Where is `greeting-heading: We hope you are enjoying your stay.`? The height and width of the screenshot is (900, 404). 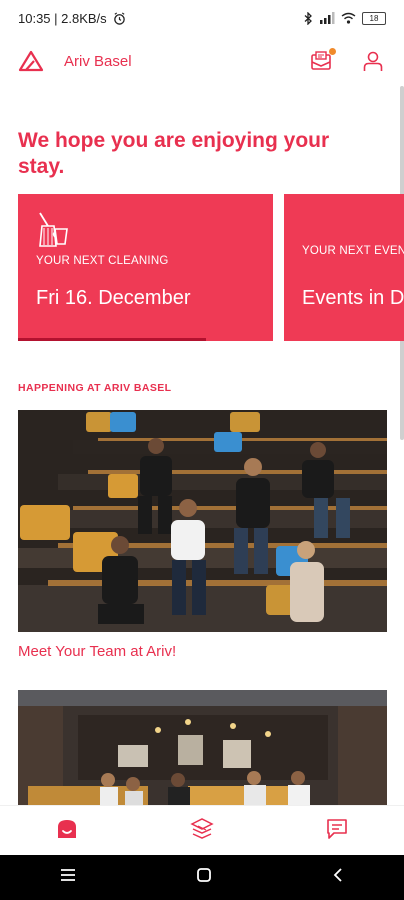 greeting-heading: We hope you are enjoying your stay. is located at coordinates (174, 153).